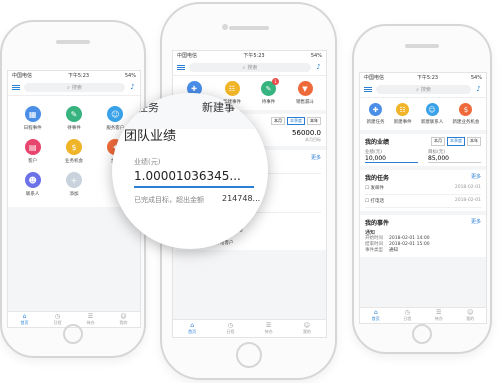 The height and width of the screenshot is (383, 500). What do you see at coordinates (403, 109) in the screenshot?
I see `shortcut-icon: ☷` at bounding box center [403, 109].